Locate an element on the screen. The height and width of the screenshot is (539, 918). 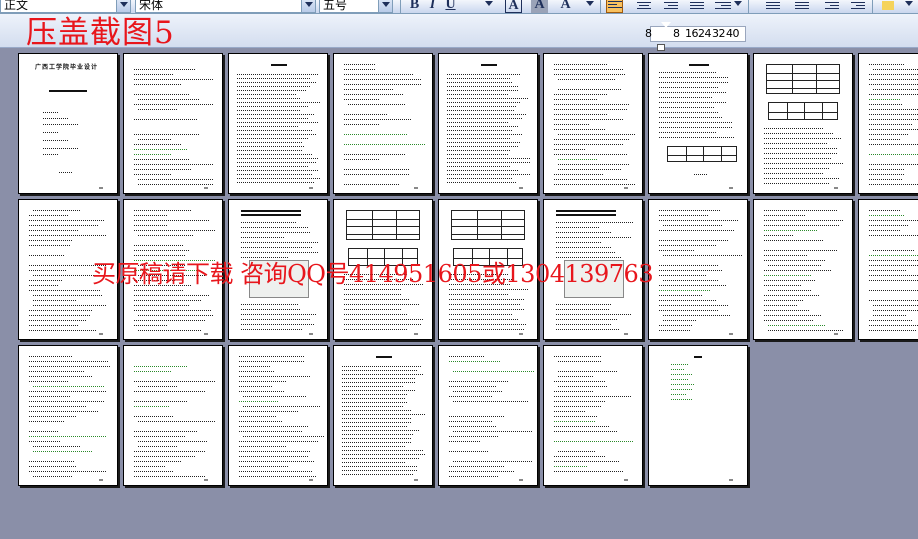
numbering-icon is located at coordinates (773, 5).